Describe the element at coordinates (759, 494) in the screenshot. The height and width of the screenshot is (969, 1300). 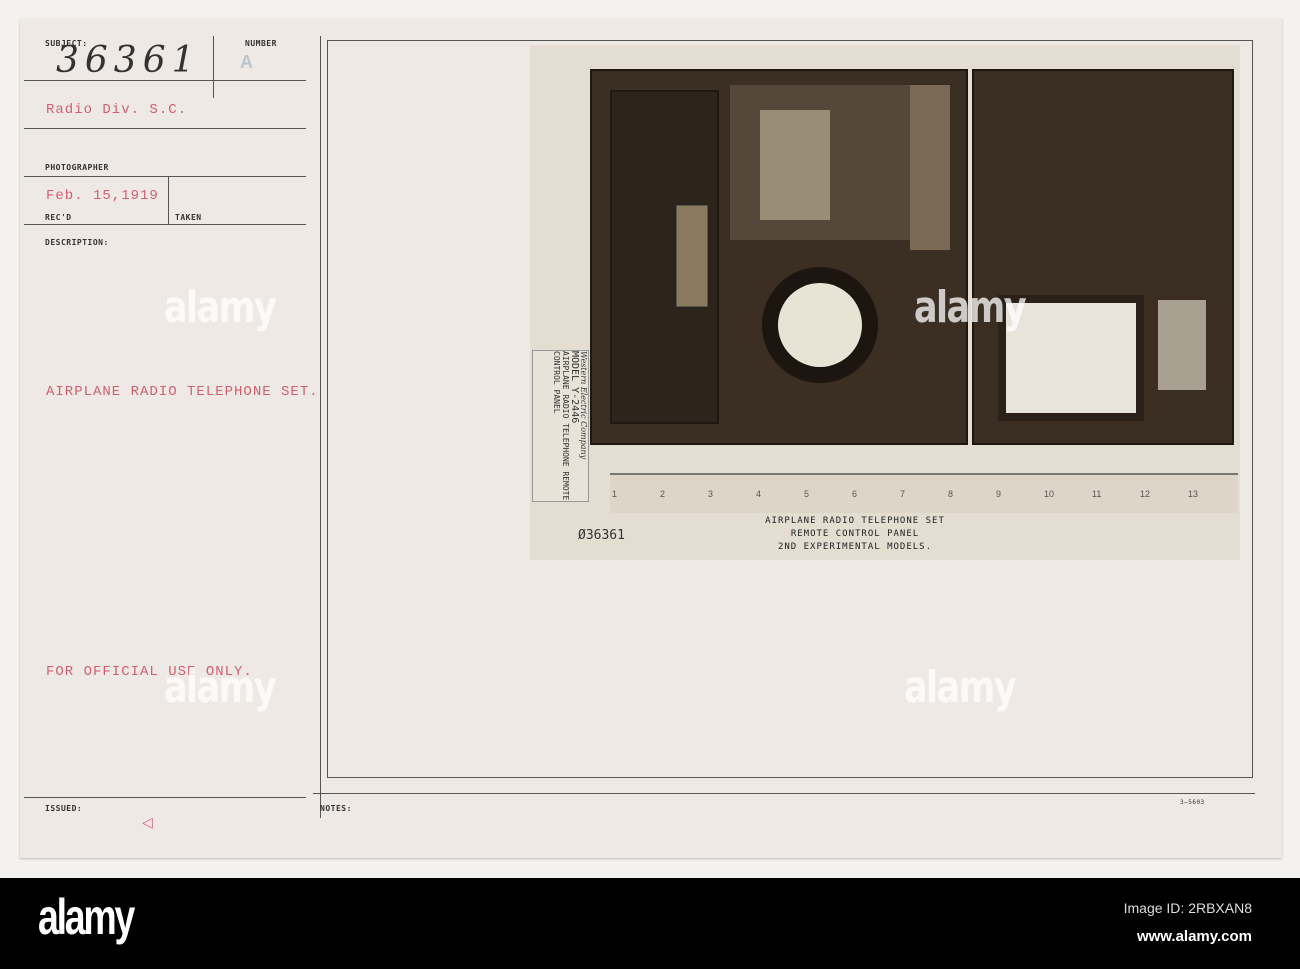
I see `ruler-tick: 4` at that location.